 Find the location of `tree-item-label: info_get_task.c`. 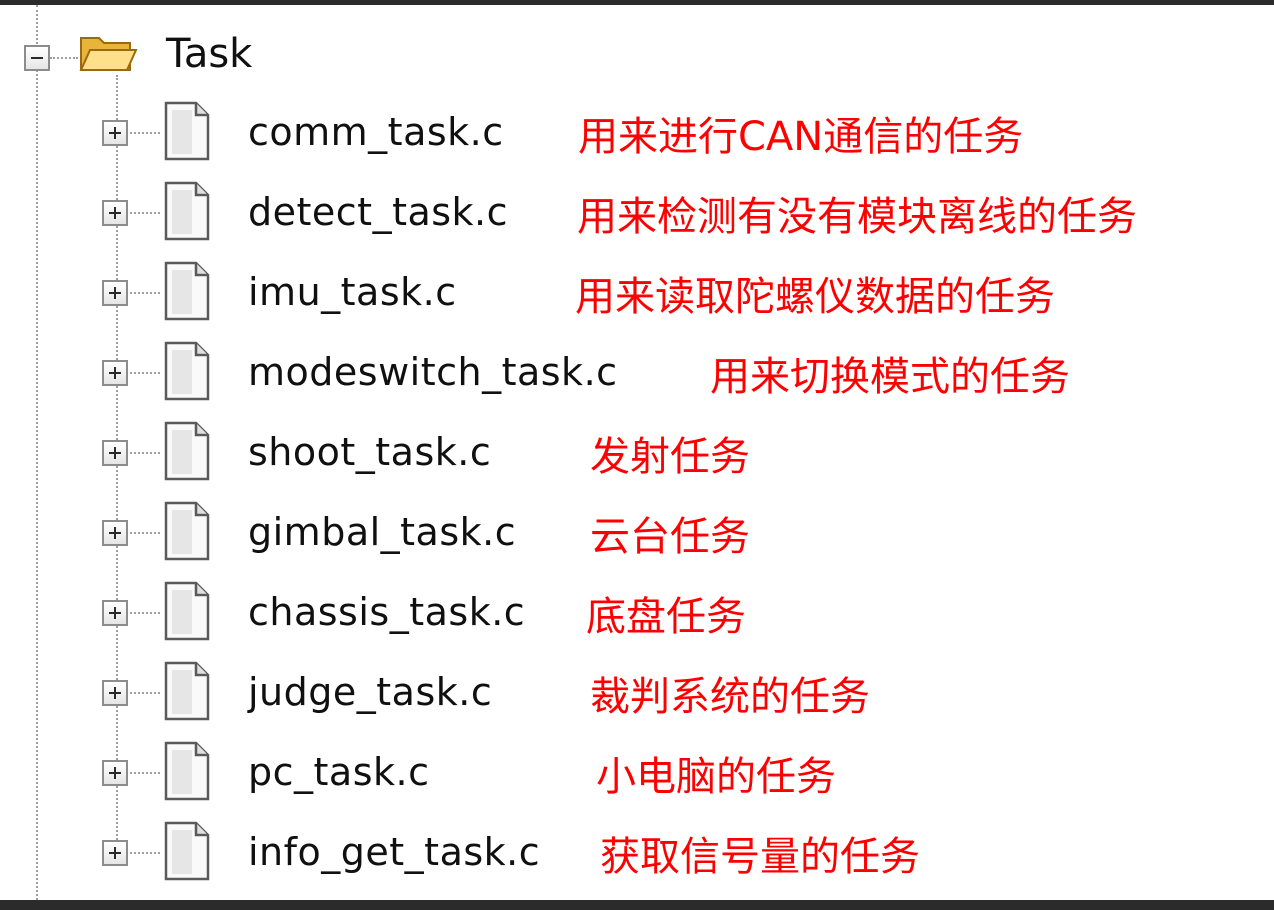

tree-item-label: info_get_task.c is located at coordinates (394, 852).